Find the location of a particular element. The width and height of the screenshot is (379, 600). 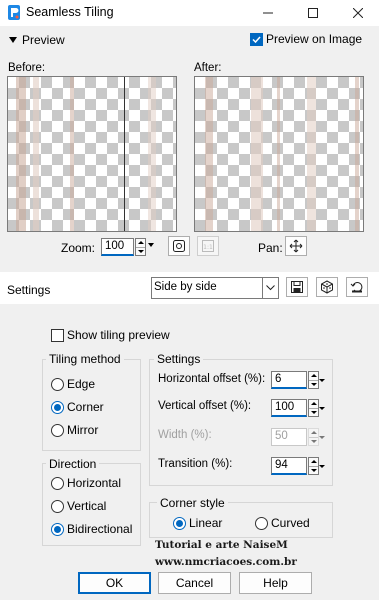

width-dropdown is located at coordinates (322, 437).